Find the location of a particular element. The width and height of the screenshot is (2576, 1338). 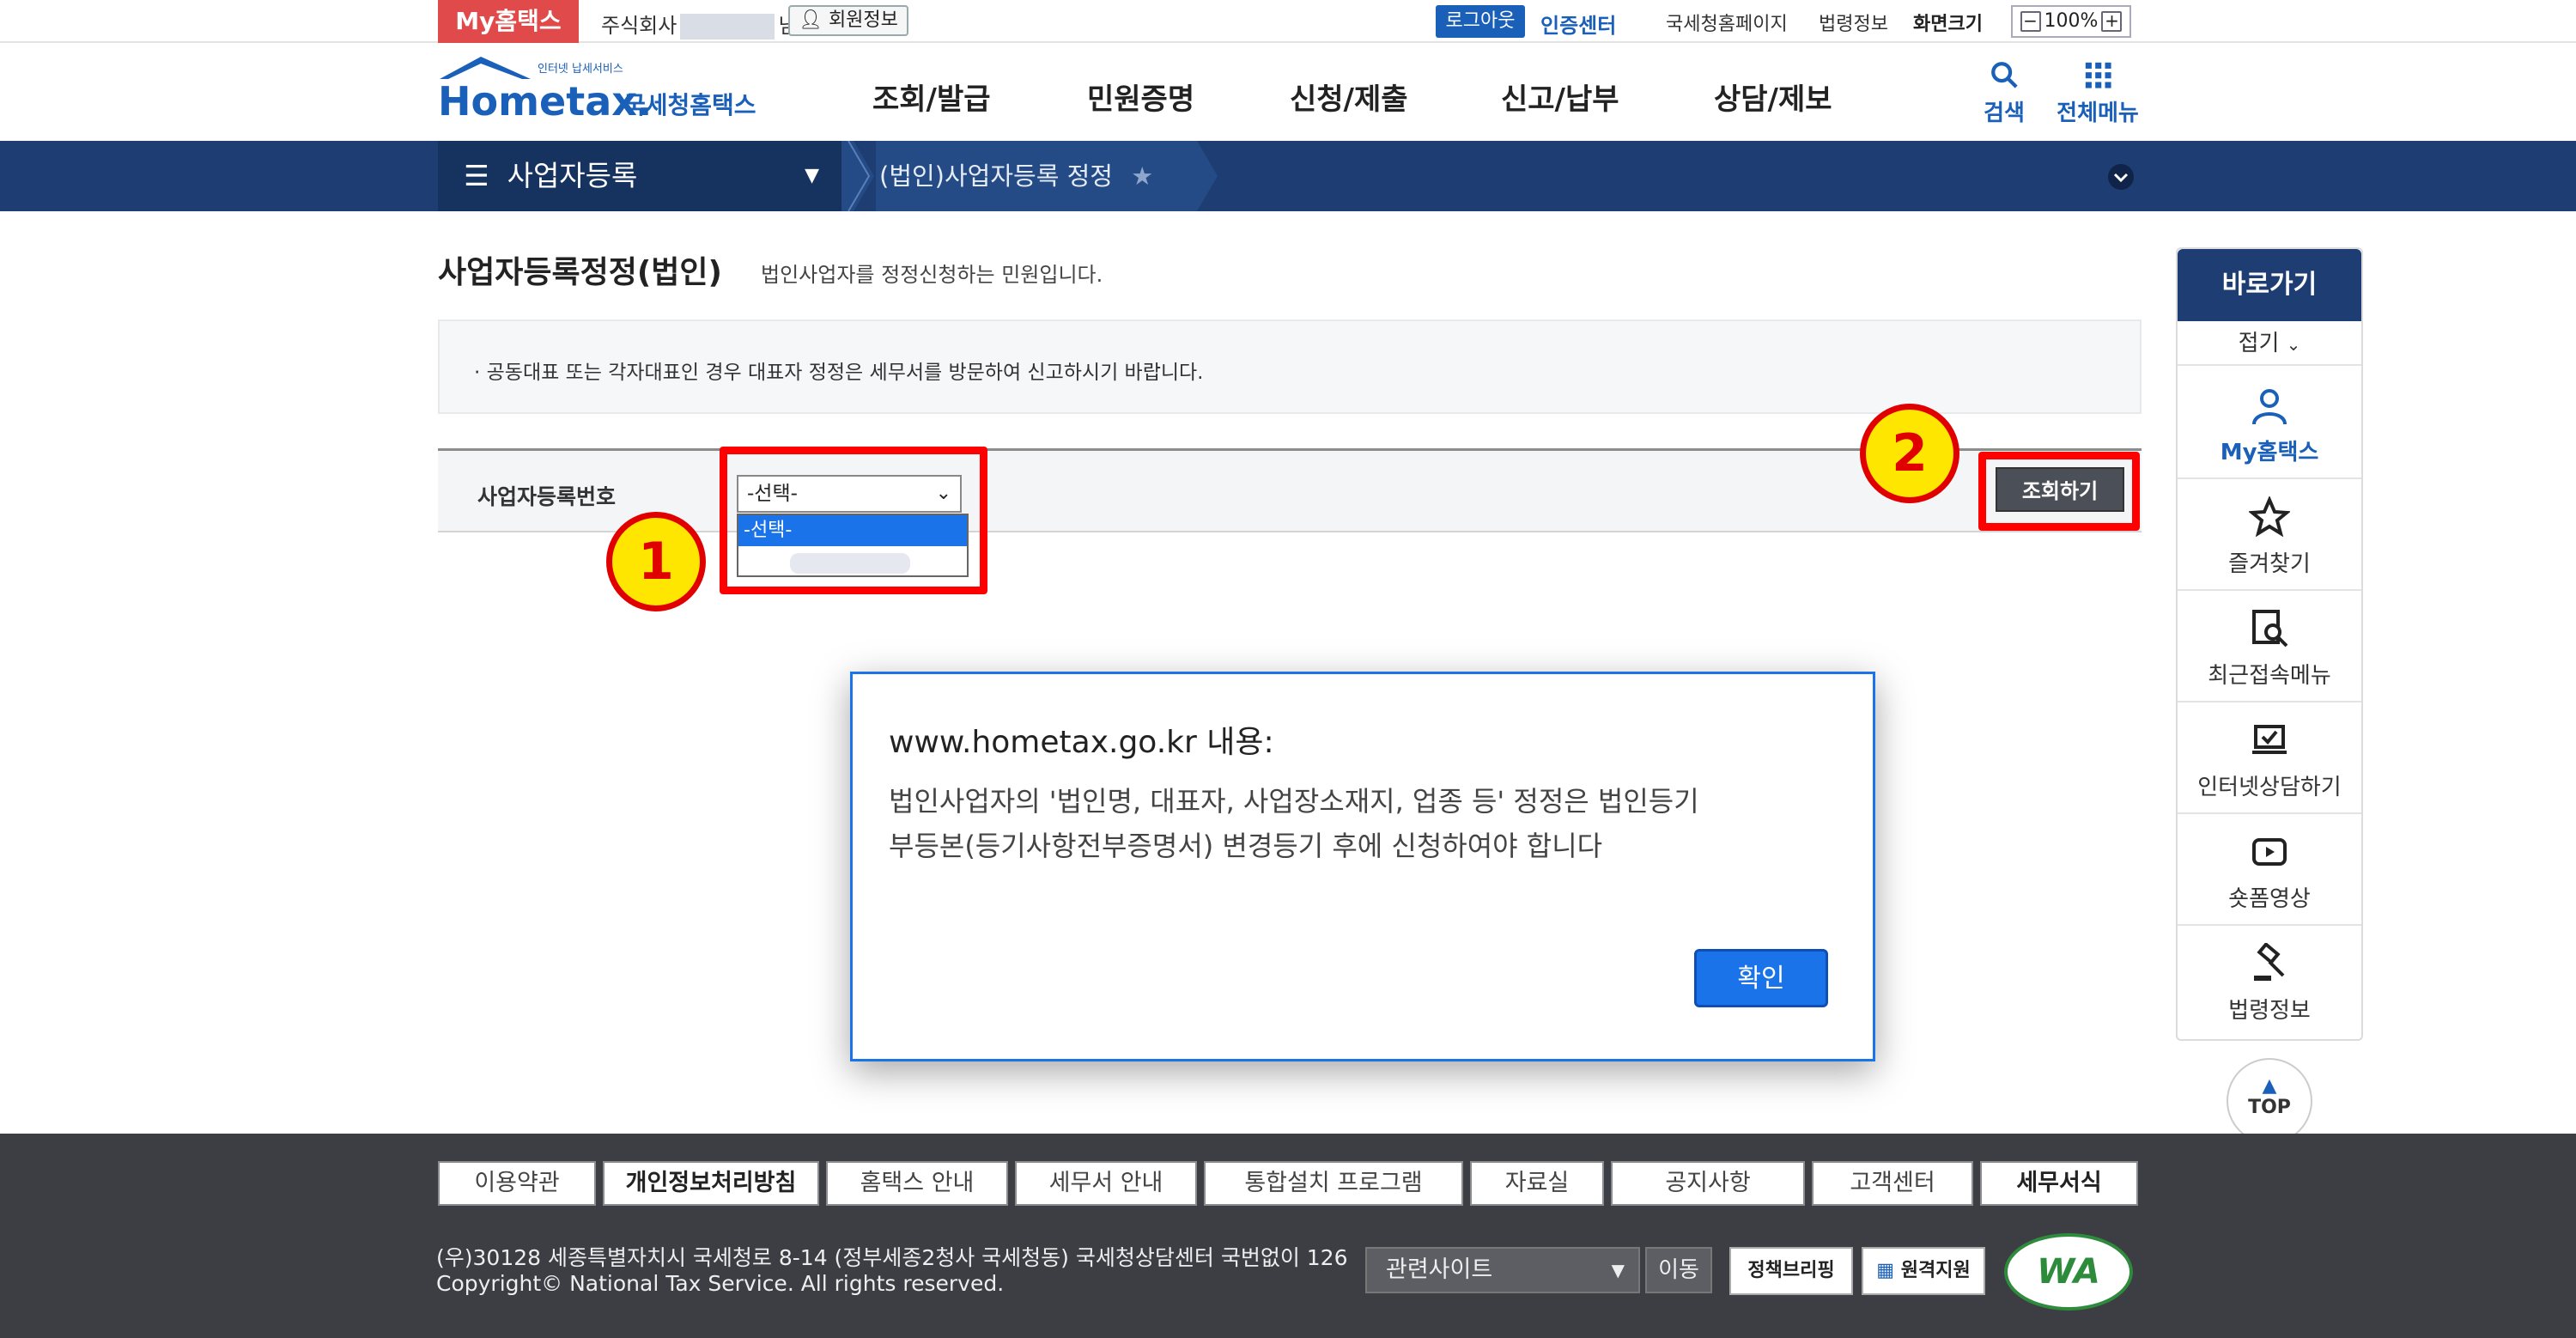

remote-support-icon: ▦ is located at coordinates (1886, 1270).